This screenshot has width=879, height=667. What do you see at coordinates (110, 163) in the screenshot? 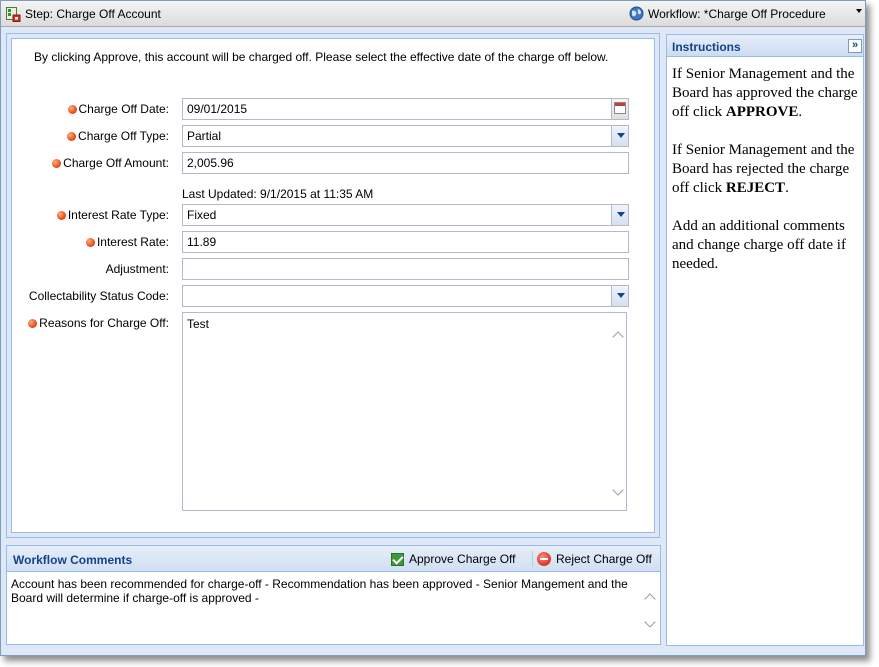
I see `charge-off-amount-label: Charge Off Amount:` at bounding box center [110, 163].